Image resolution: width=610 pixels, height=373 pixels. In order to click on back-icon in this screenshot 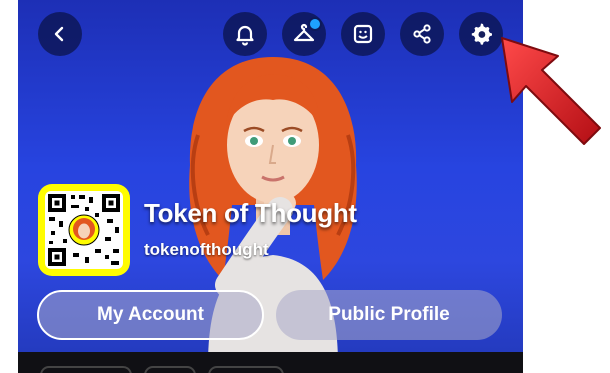, I will do `click(59, 34)`.